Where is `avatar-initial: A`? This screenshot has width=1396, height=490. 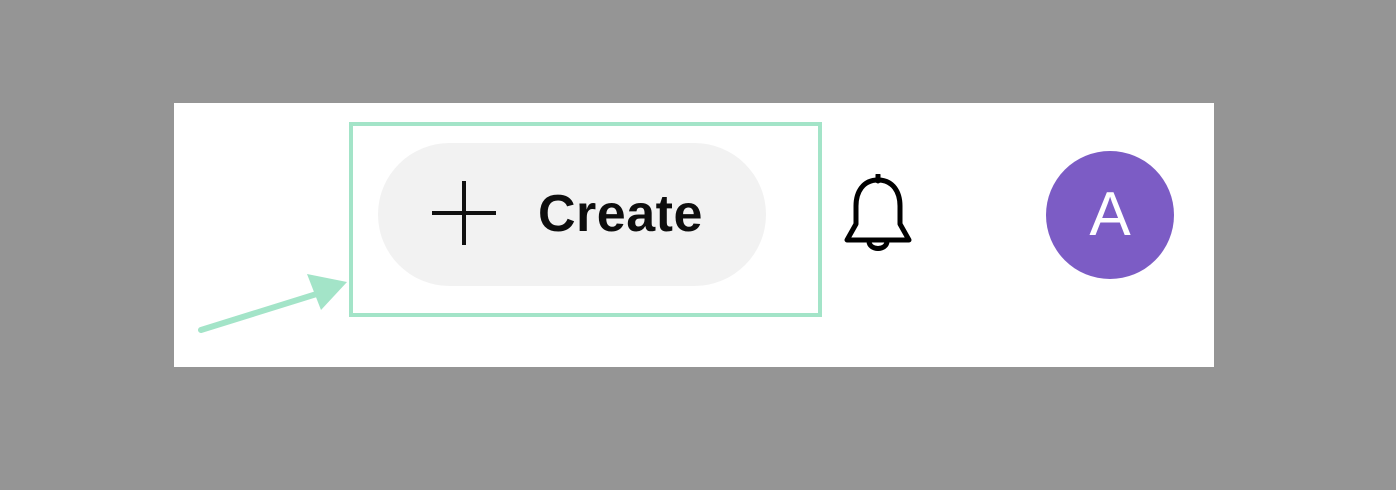 avatar-initial: A is located at coordinates (1110, 214).